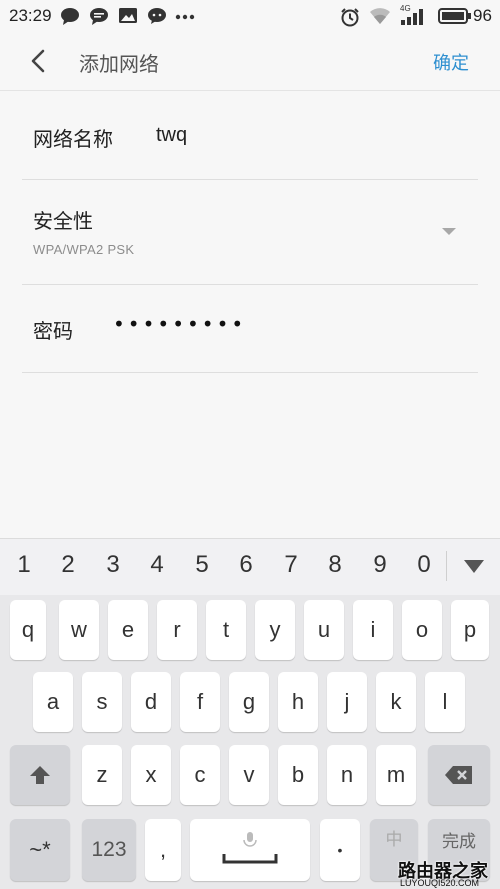 The width and height of the screenshot is (500, 889). I want to click on security-label: 安全性, so click(63, 221).